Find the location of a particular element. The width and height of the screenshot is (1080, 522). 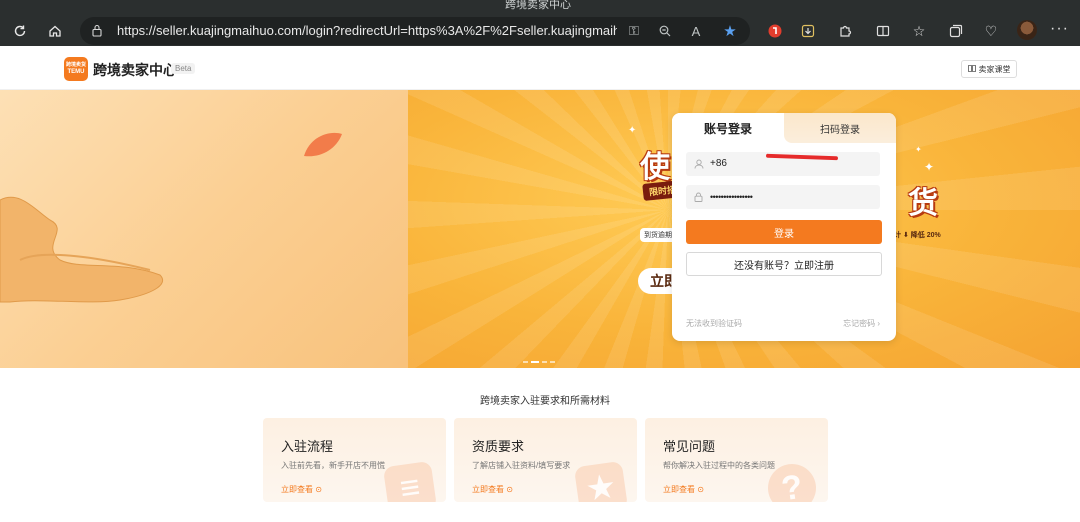

collections-icon is located at coordinates (956, 31).